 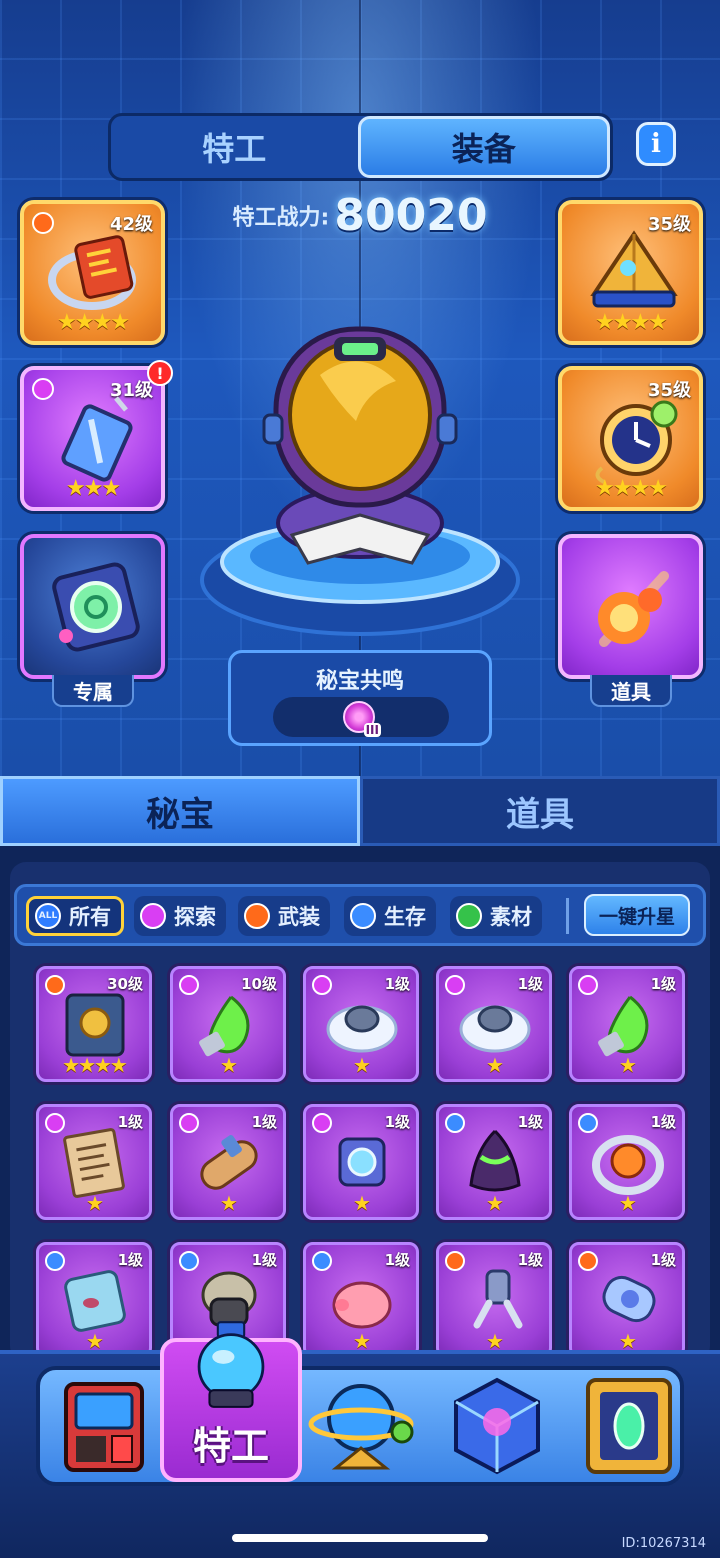 What do you see at coordinates (234, 147) in the screenshot?
I see `tab-agent: 特工` at bounding box center [234, 147].